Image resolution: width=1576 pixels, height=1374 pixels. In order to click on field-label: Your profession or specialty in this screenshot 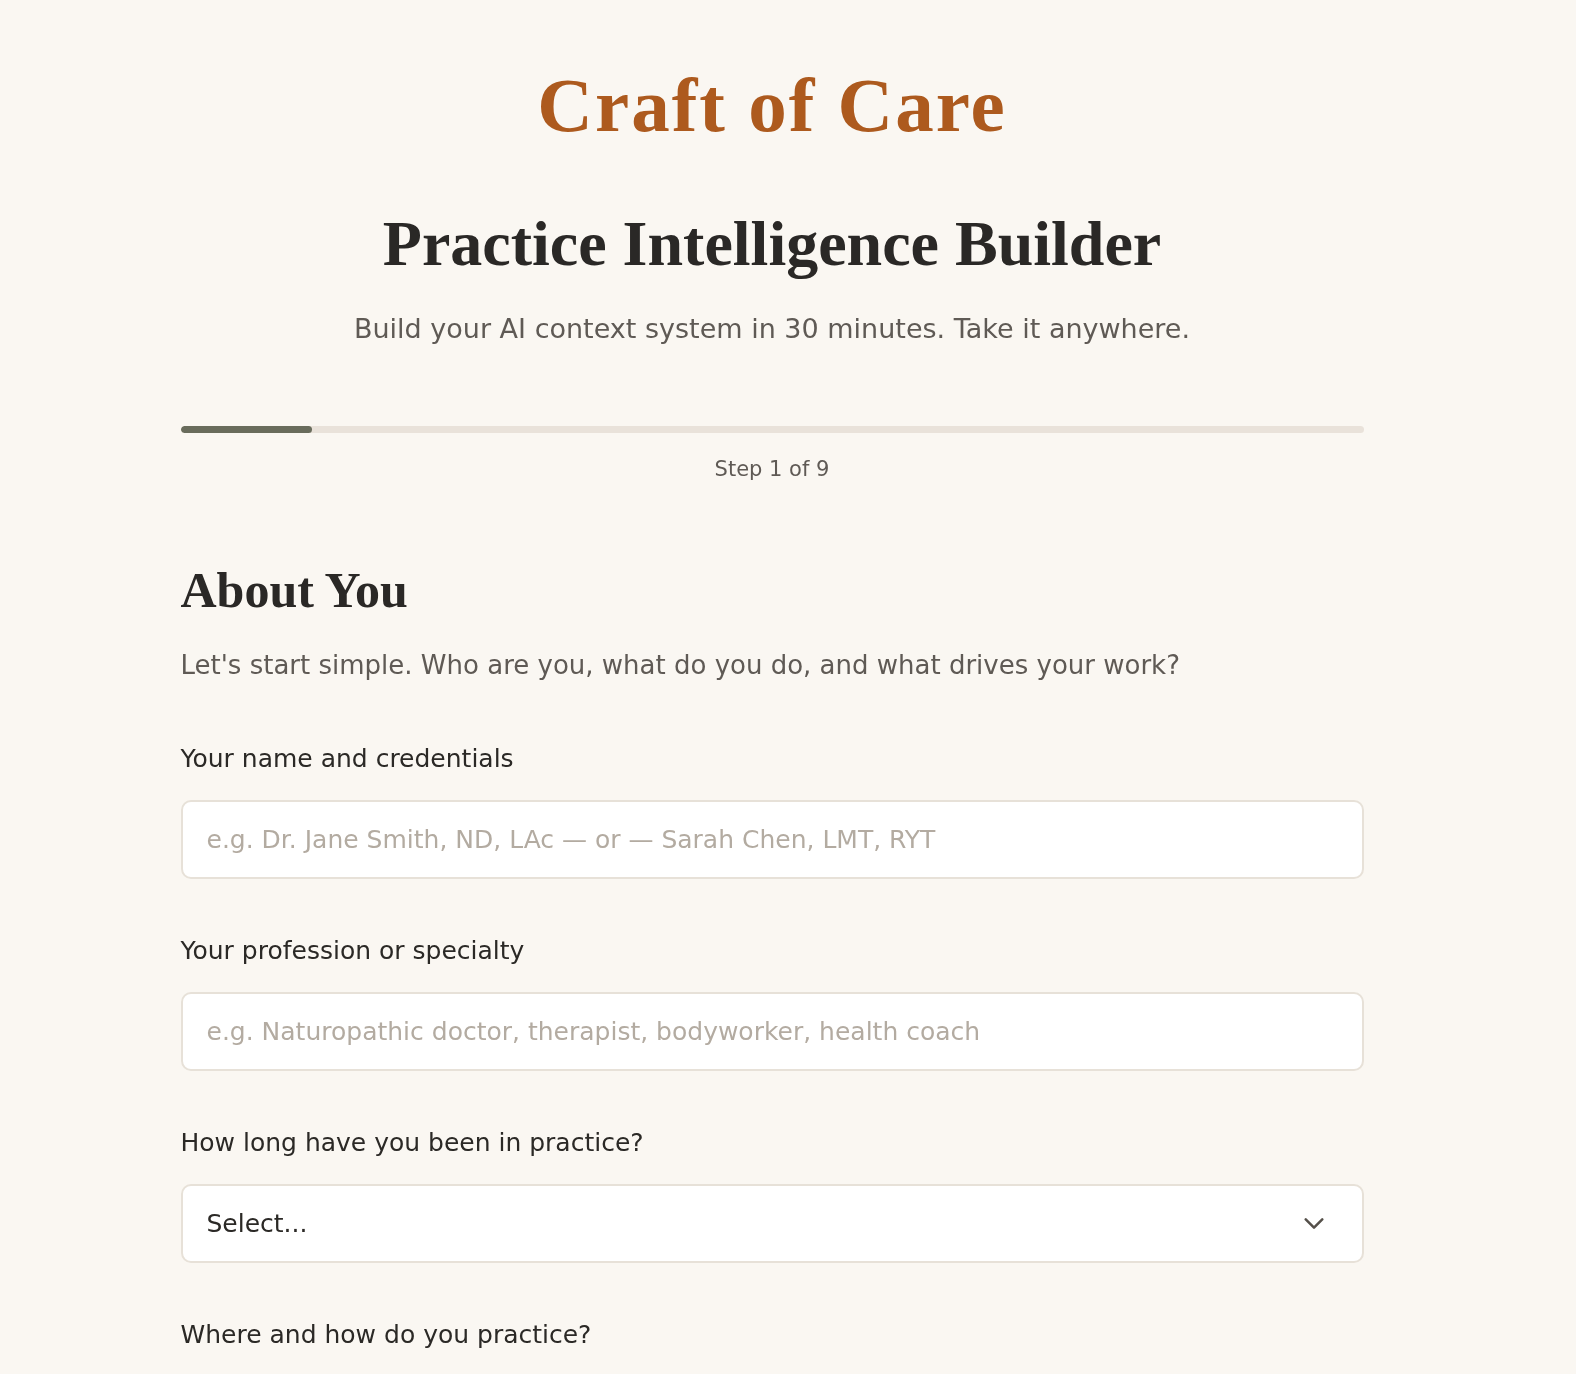, I will do `click(352, 951)`.